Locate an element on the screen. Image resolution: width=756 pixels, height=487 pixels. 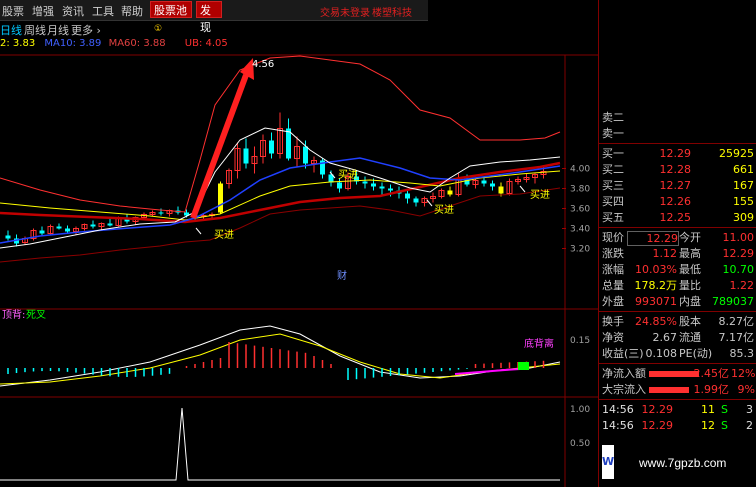
stat-label: 涨幅 is located at coordinates (613, 269).